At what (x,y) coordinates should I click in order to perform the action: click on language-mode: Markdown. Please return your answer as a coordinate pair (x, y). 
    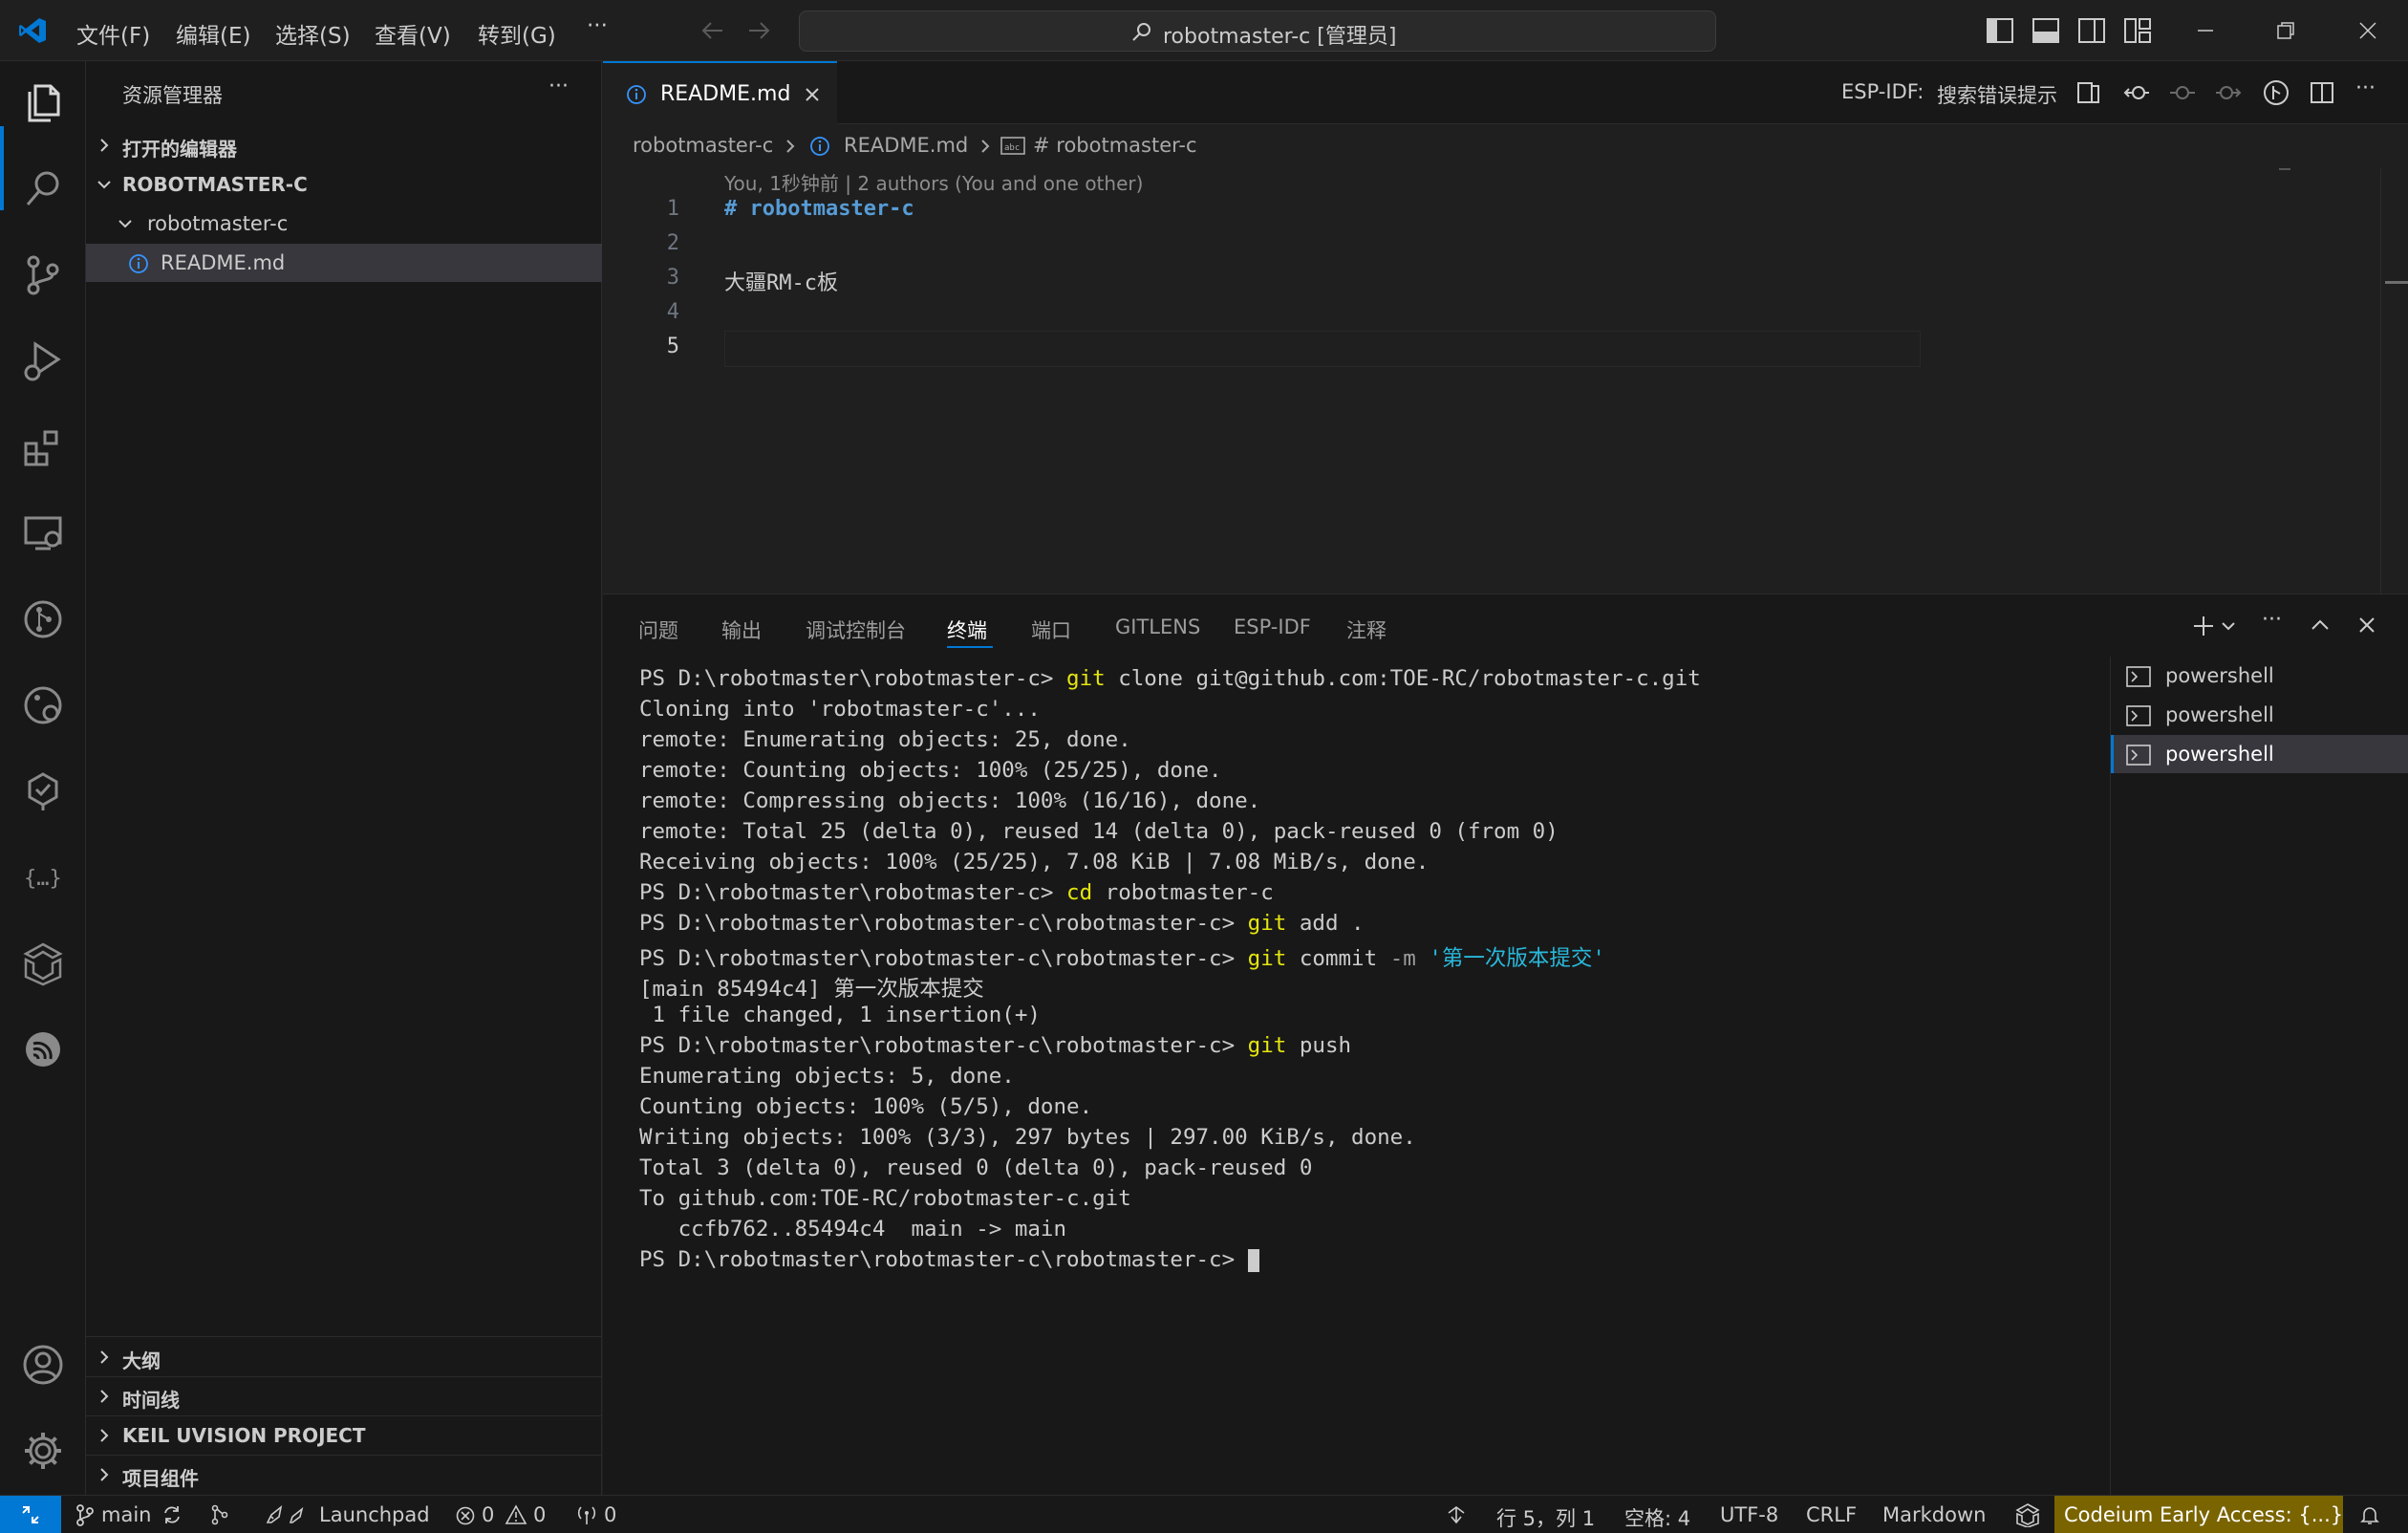
    Looking at the image, I should click on (1934, 1514).